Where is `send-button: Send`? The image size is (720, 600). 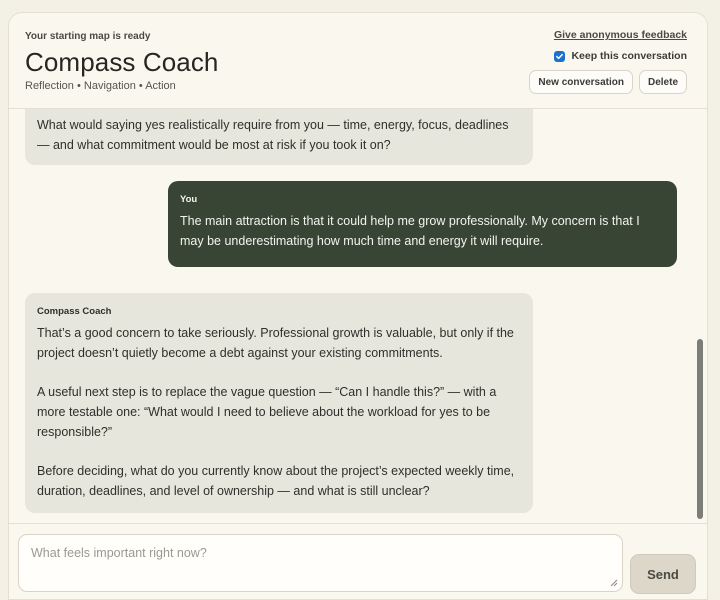 send-button: Send is located at coordinates (663, 574).